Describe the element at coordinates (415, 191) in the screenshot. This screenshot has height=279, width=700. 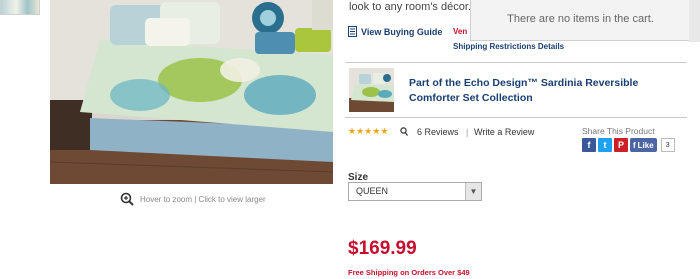
I see `size-select: QUEEN ▼` at that location.